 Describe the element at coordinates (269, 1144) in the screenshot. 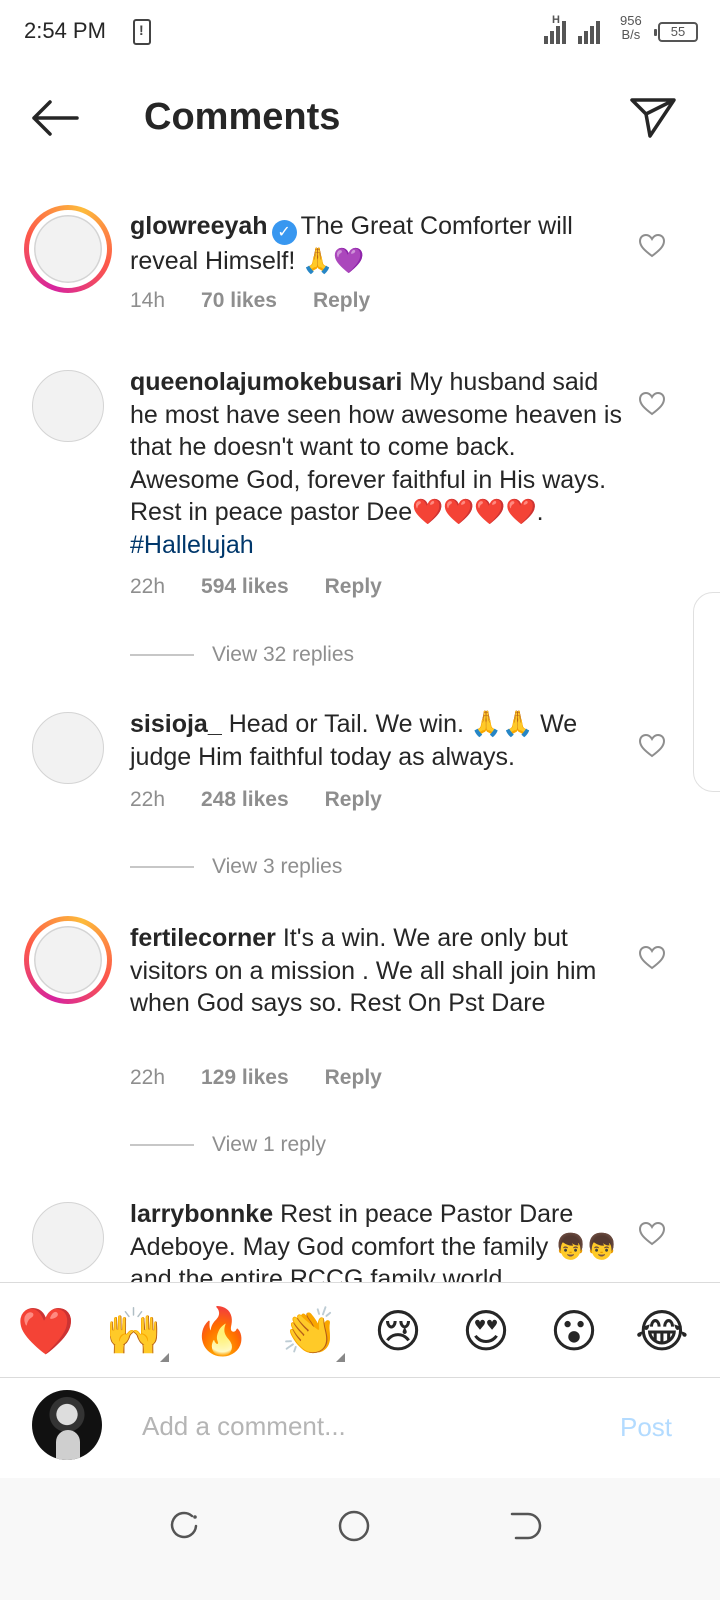

I see `view-replies-label: View 1 reply` at that location.